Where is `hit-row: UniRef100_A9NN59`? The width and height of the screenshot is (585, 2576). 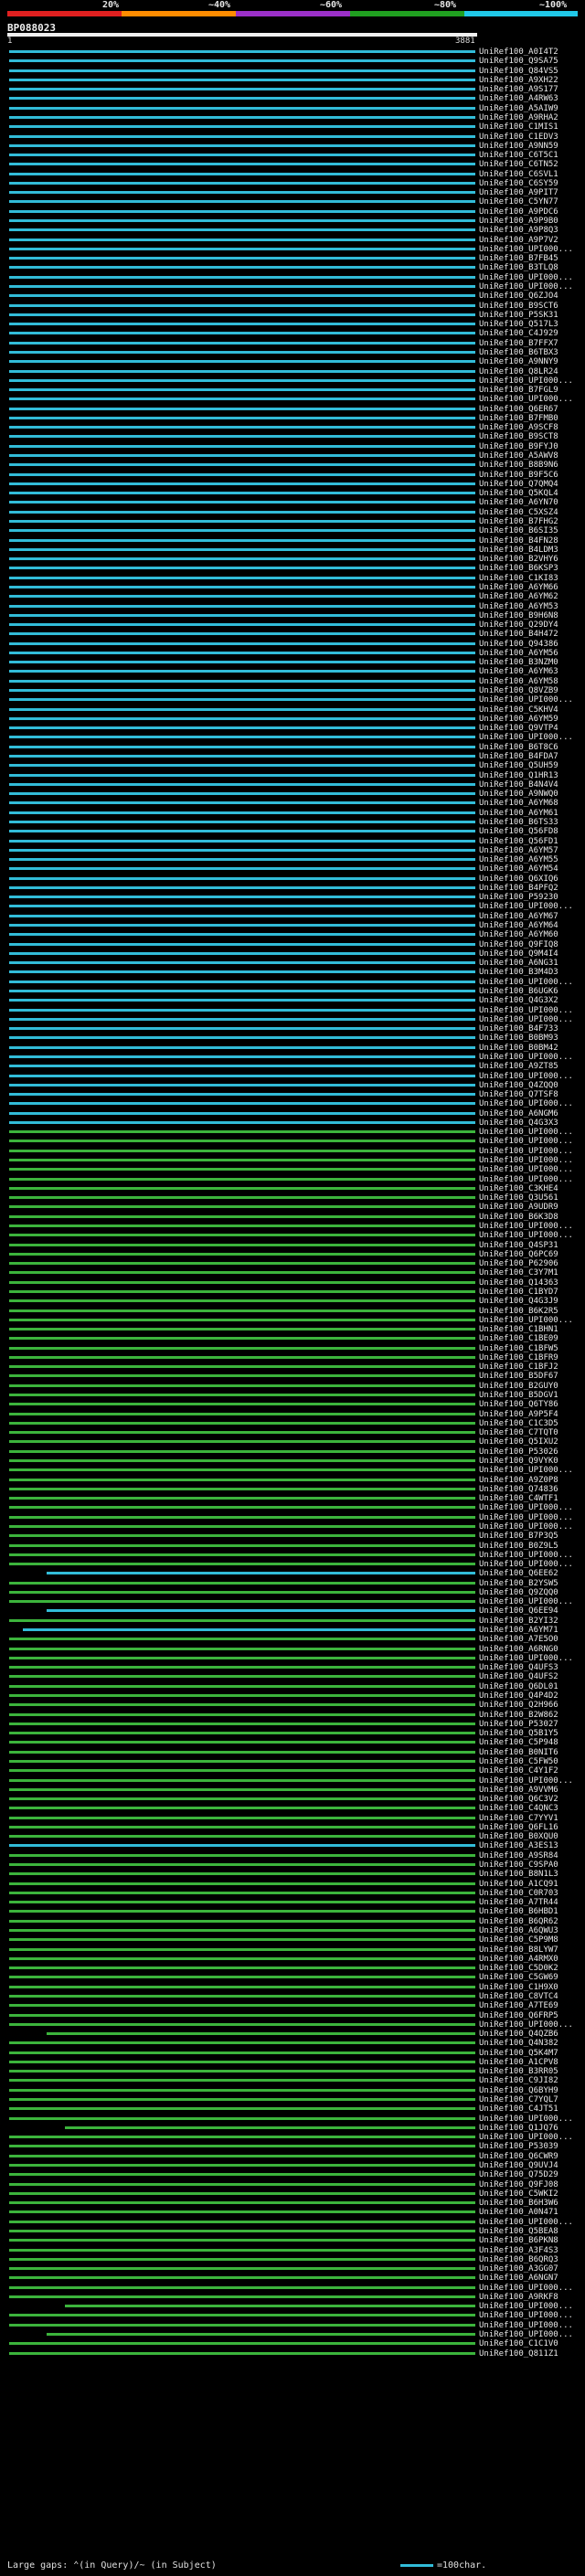 hit-row: UniRef100_A9NN59 is located at coordinates (293, 146).